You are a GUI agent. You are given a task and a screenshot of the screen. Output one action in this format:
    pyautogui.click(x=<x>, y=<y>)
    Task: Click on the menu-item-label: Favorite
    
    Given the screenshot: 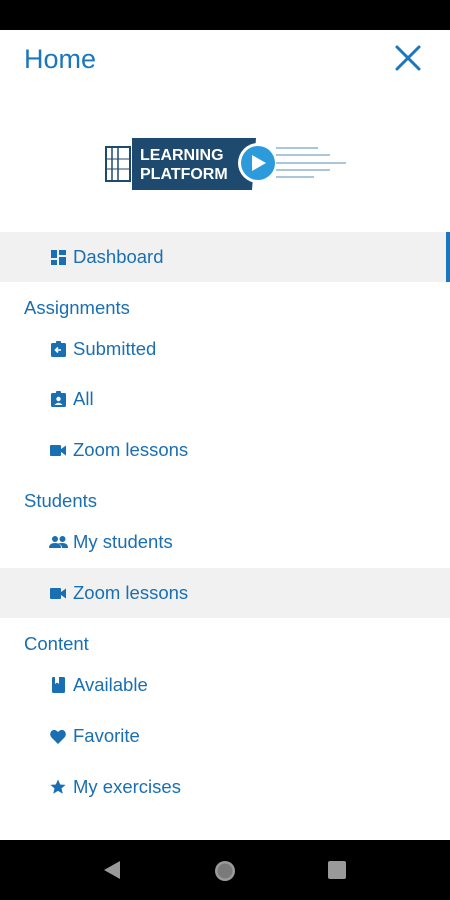 What is the action you would take?
    pyautogui.click(x=106, y=735)
    